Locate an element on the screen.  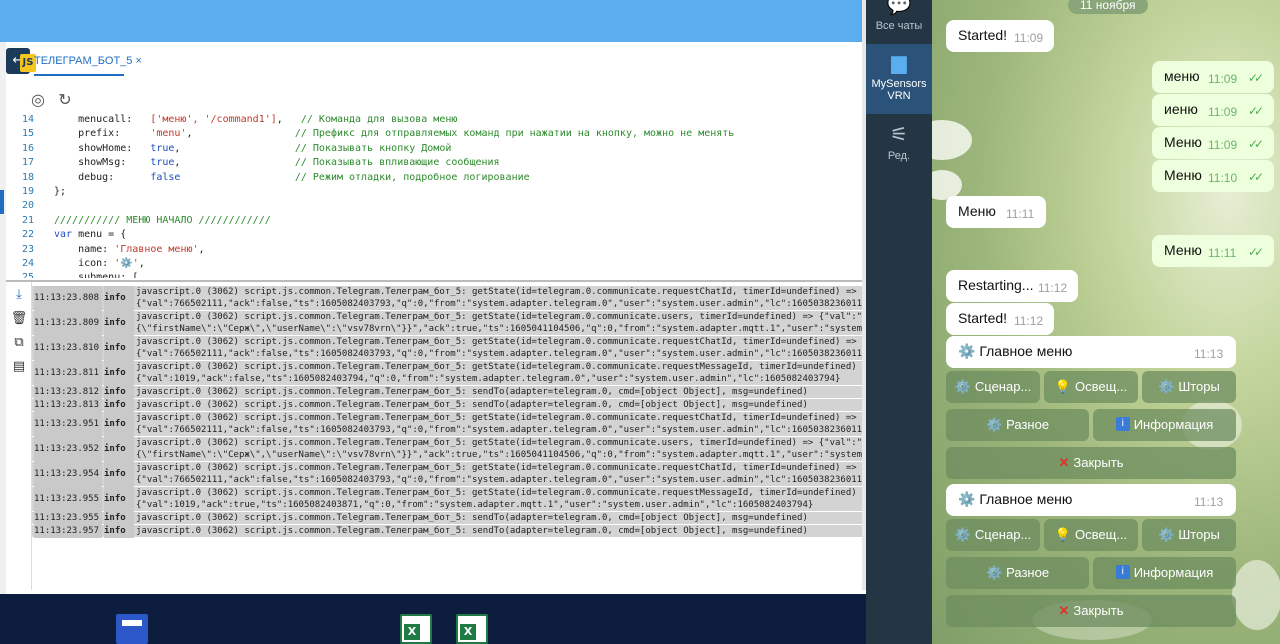
outgoing-message: Меню 11:09 ✓✓ is located at coordinates (1213, 143).